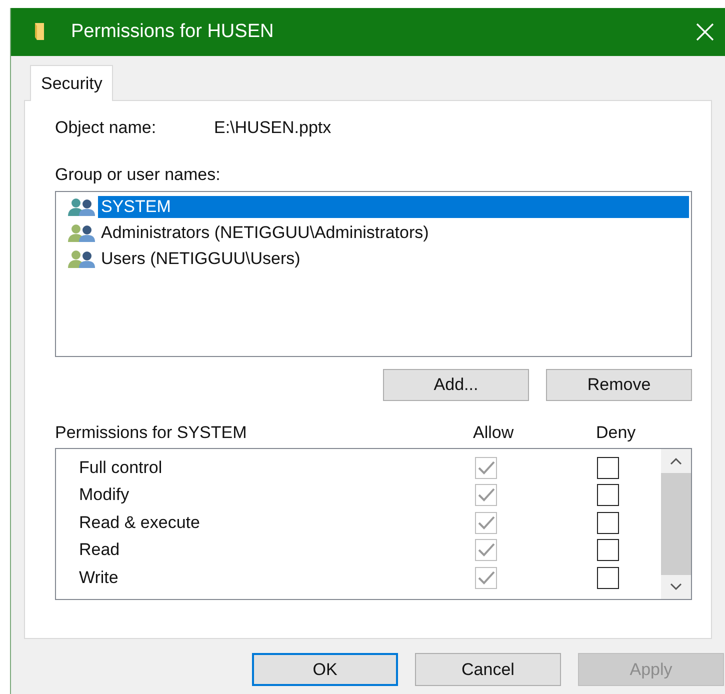 The width and height of the screenshot is (725, 694). I want to click on user-item: Administrators (NETIGGUU\Administrators), so click(265, 233).